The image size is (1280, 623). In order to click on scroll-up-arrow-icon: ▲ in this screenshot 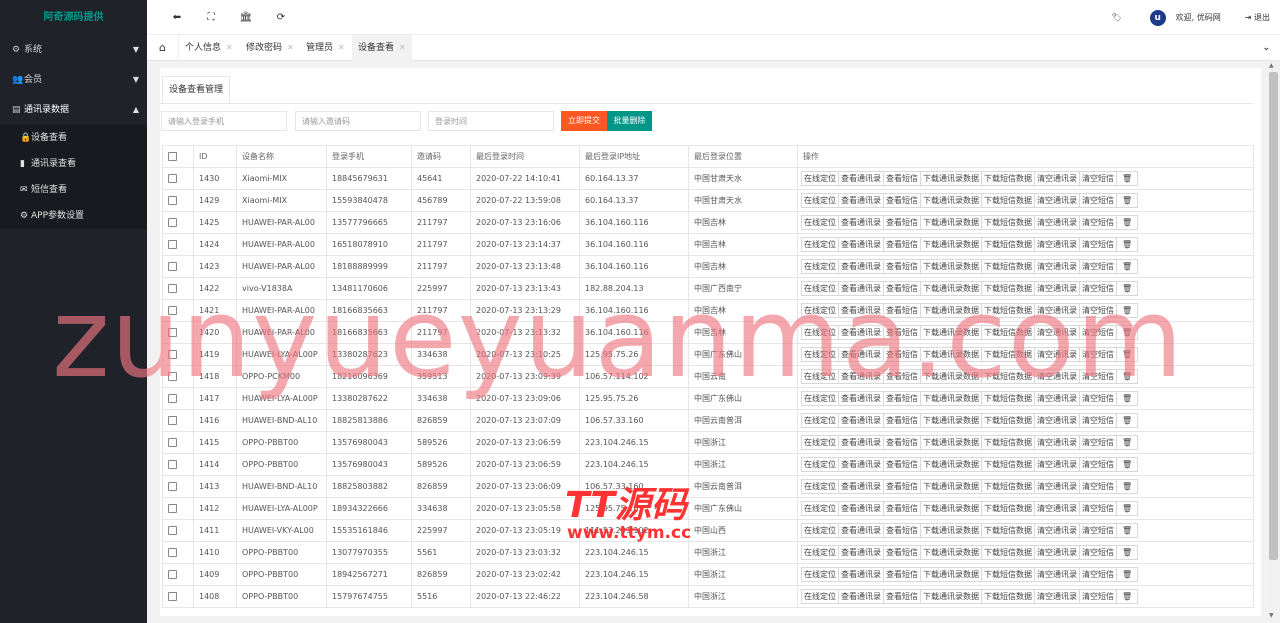, I will do `click(1271, 65)`.